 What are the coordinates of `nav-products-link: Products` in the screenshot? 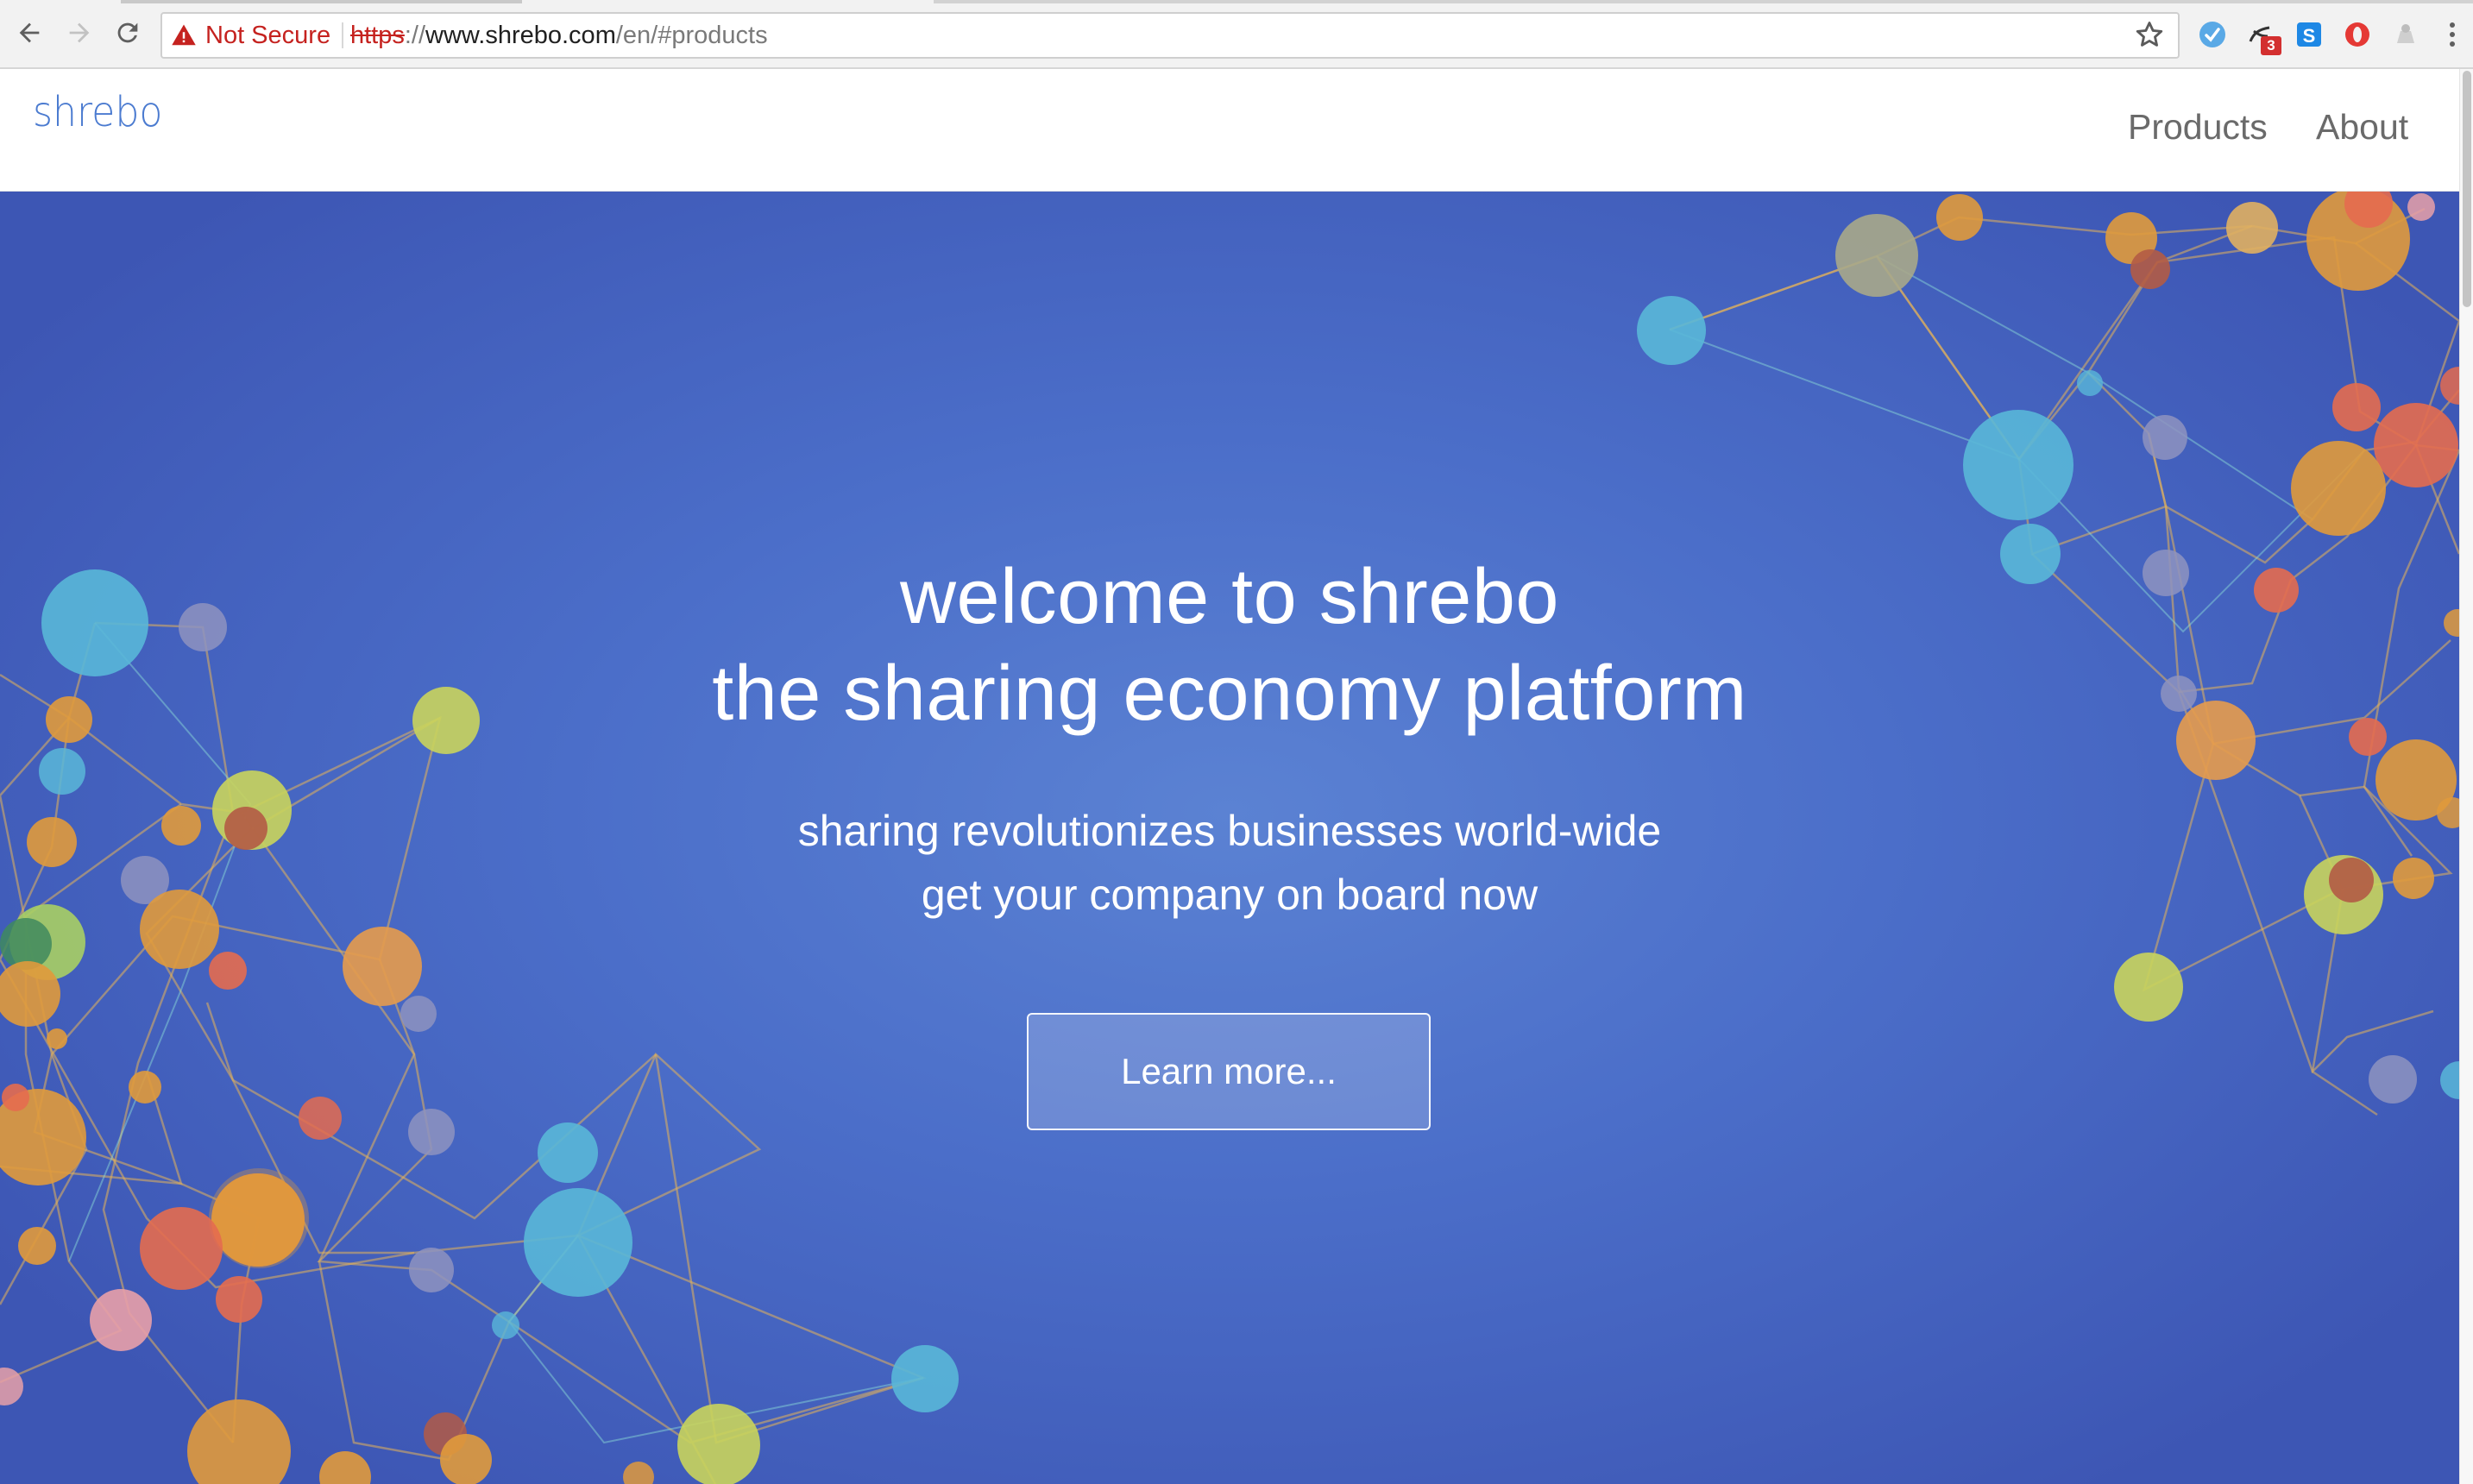 It's located at (2198, 127).